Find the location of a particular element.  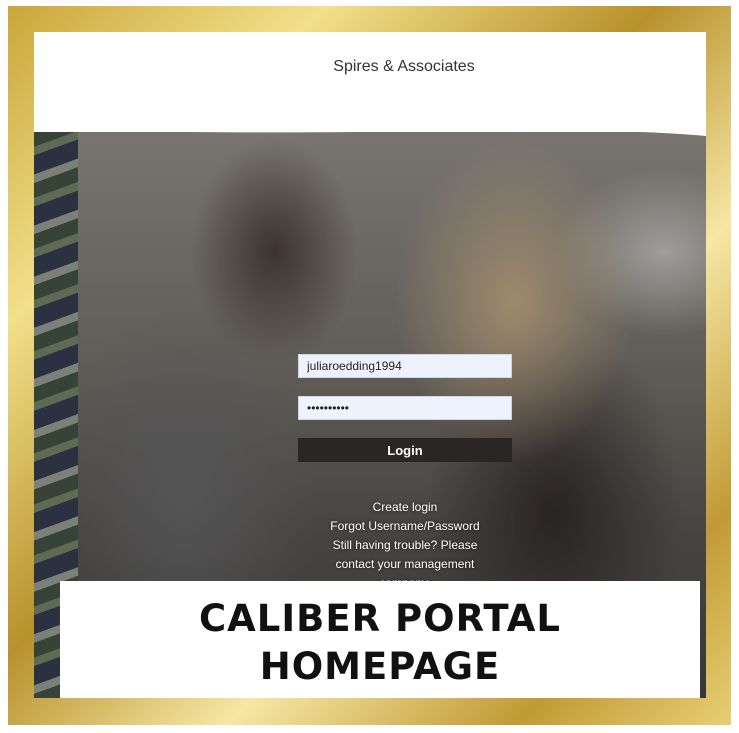

brand-title: Spires & Associates is located at coordinates (404, 66).